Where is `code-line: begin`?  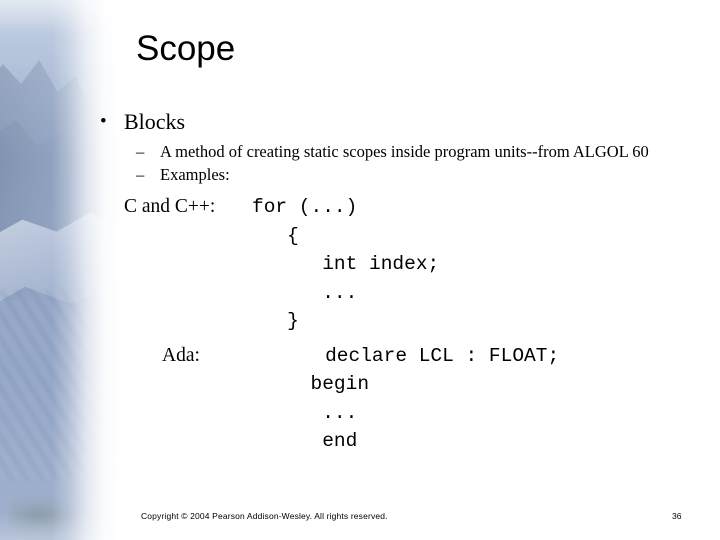
code-line: begin is located at coordinates (410, 384).